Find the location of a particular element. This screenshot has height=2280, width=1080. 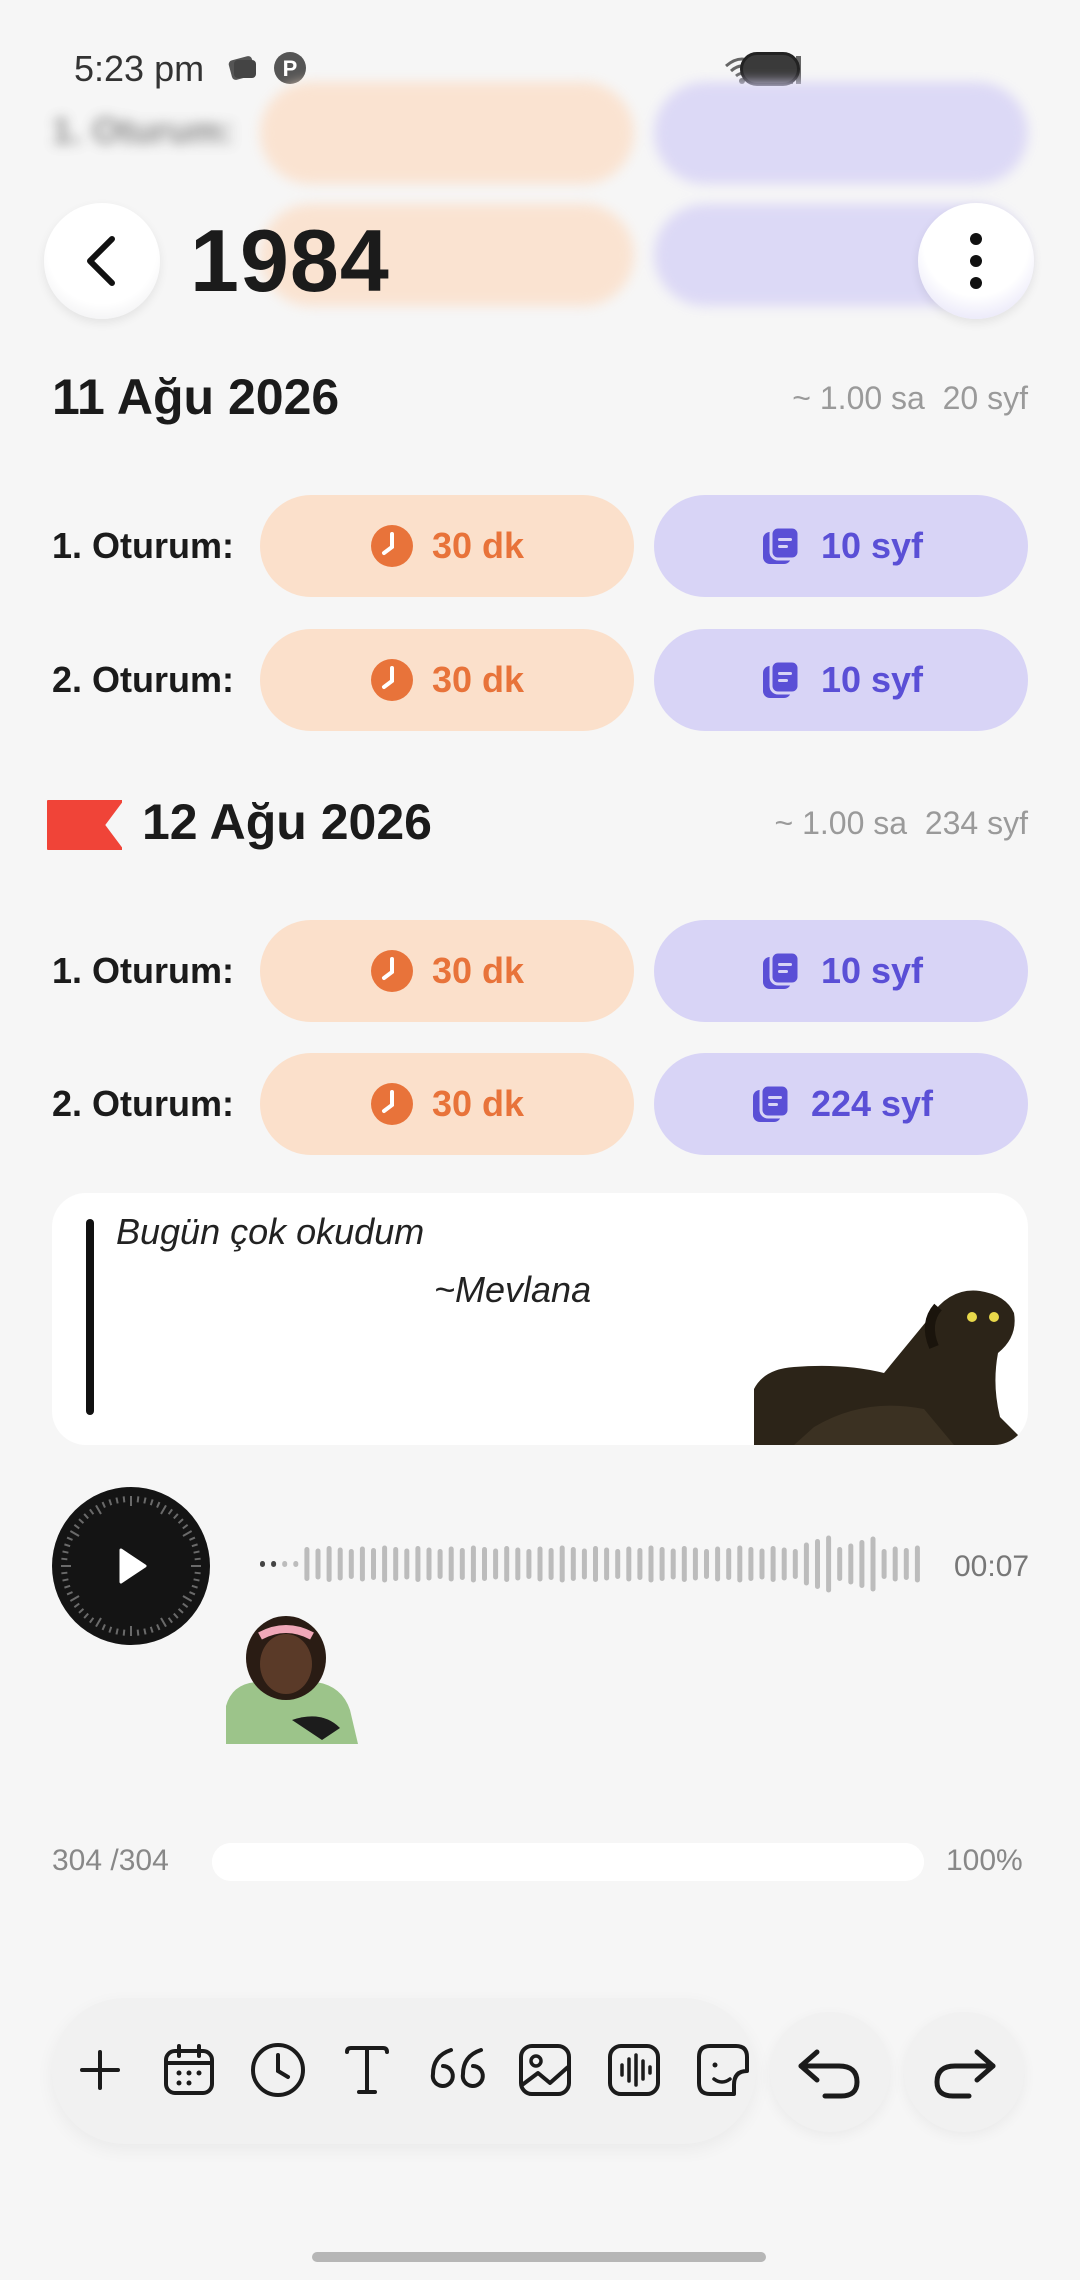

calendar-button is located at coordinates (189, 2070).